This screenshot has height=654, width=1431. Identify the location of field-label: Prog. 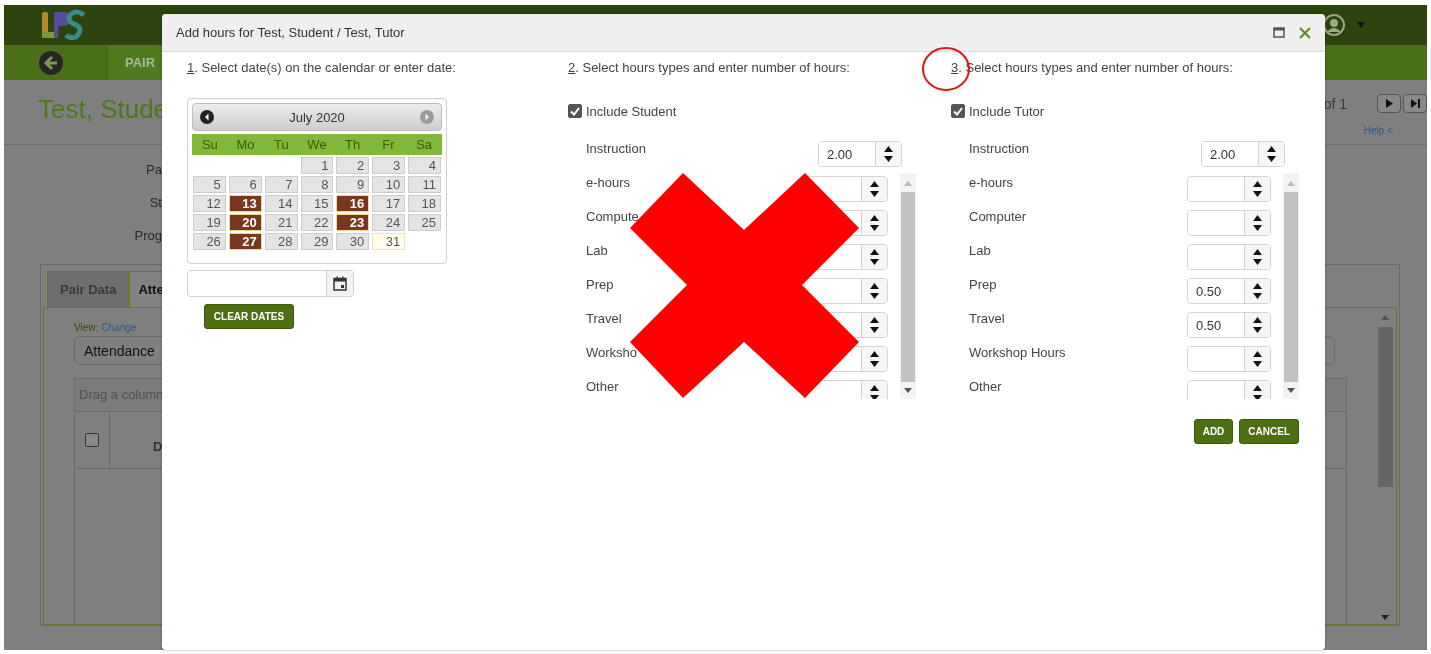
(148, 236).